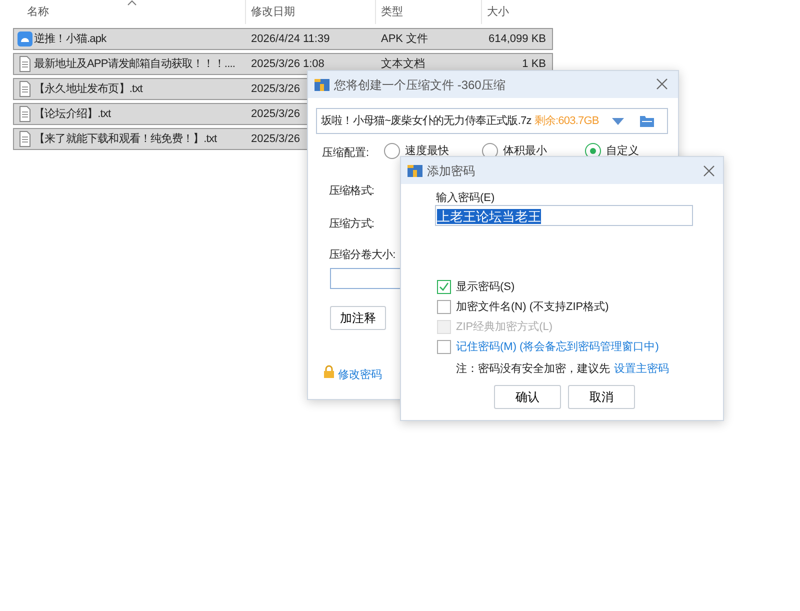  What do you see at coordinates (618, 121) in the screenshot?
I see `dropdown-icon` at bounding box center [618, 121].